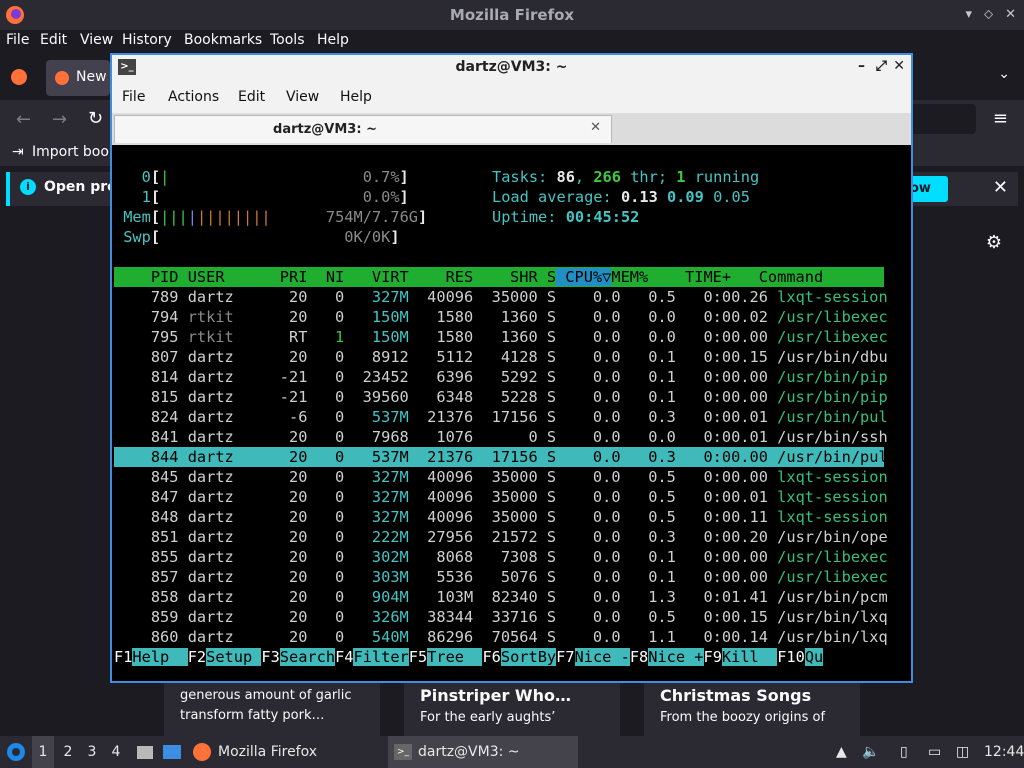 This screenshot has width=1024, height=768. What do you see at coordinates (1000, 118) in the screenshot?
I see `hamburger-menu-icon: ≡` at bounding box center [1000, 118].